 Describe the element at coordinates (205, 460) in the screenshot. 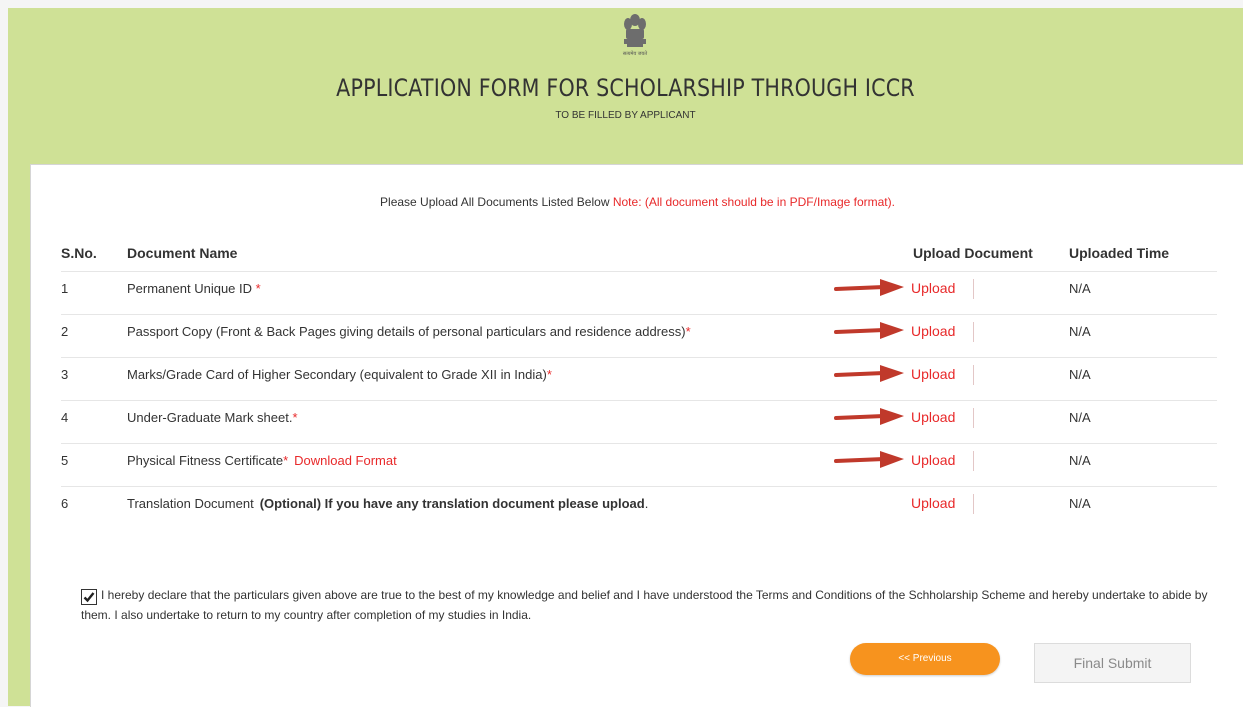

I see `document-name-text: Physical Fitness Certificate` at that location.